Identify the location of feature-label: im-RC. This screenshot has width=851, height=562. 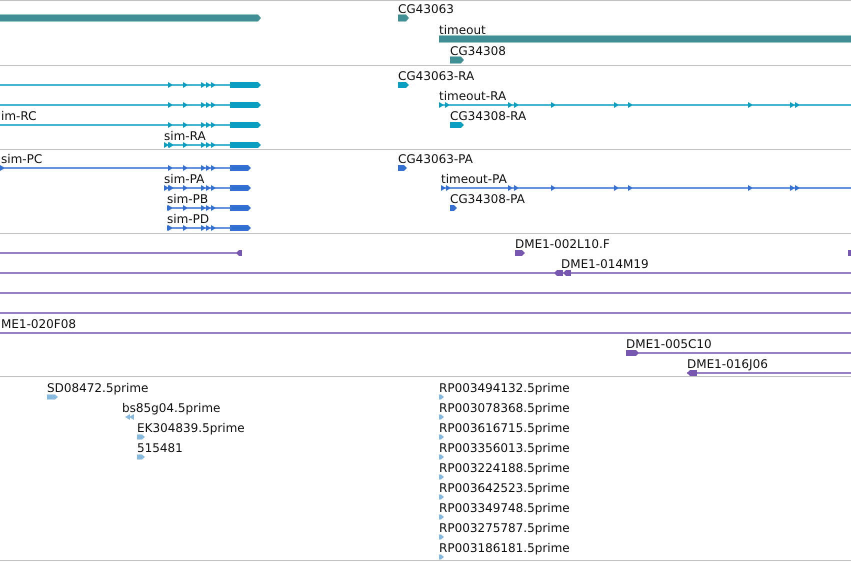
(18, 116).